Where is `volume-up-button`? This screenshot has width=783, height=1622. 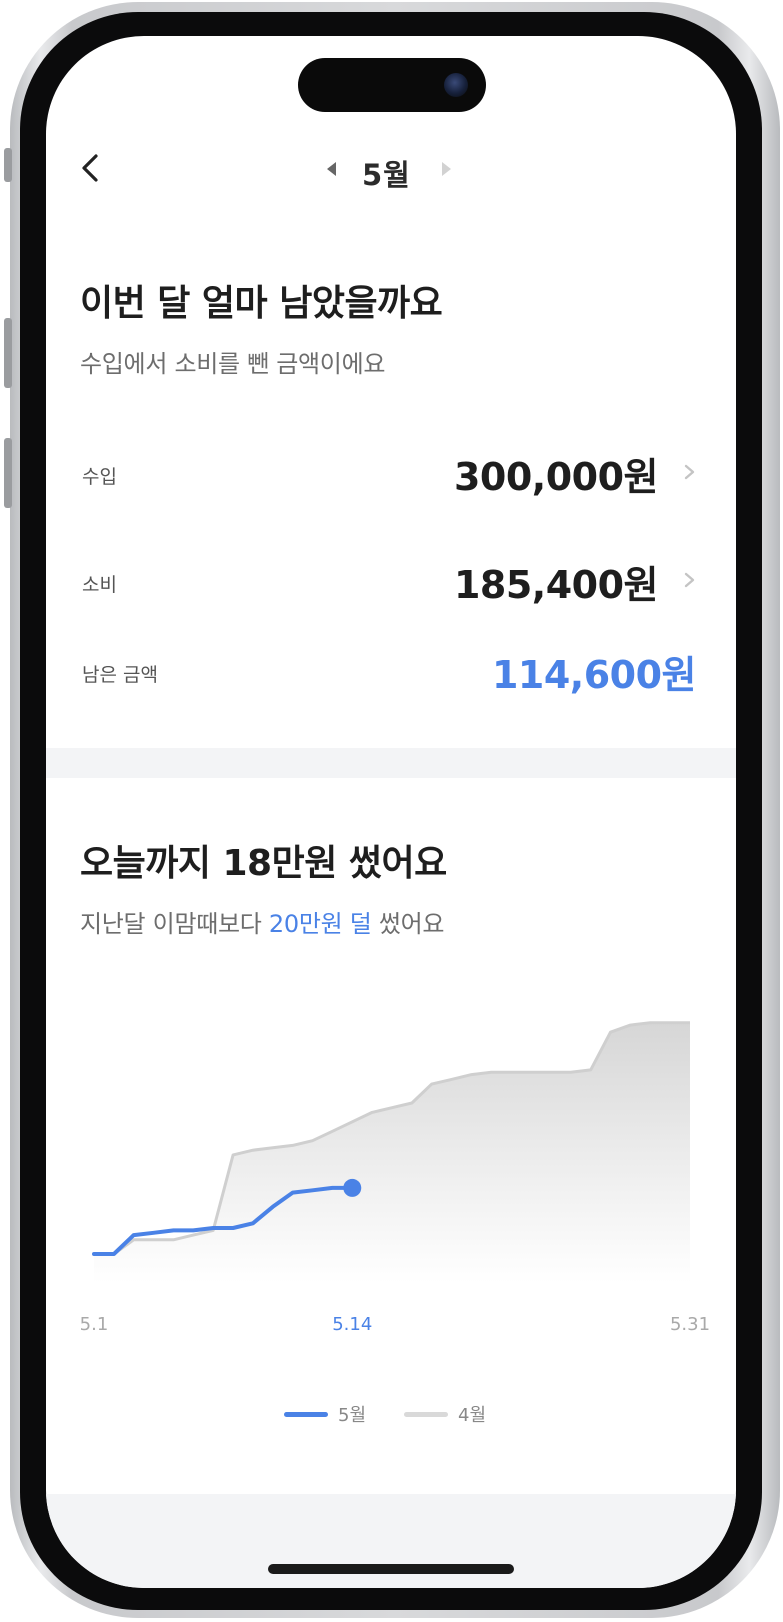 volume-up-button is located at coordinates (8, 353).